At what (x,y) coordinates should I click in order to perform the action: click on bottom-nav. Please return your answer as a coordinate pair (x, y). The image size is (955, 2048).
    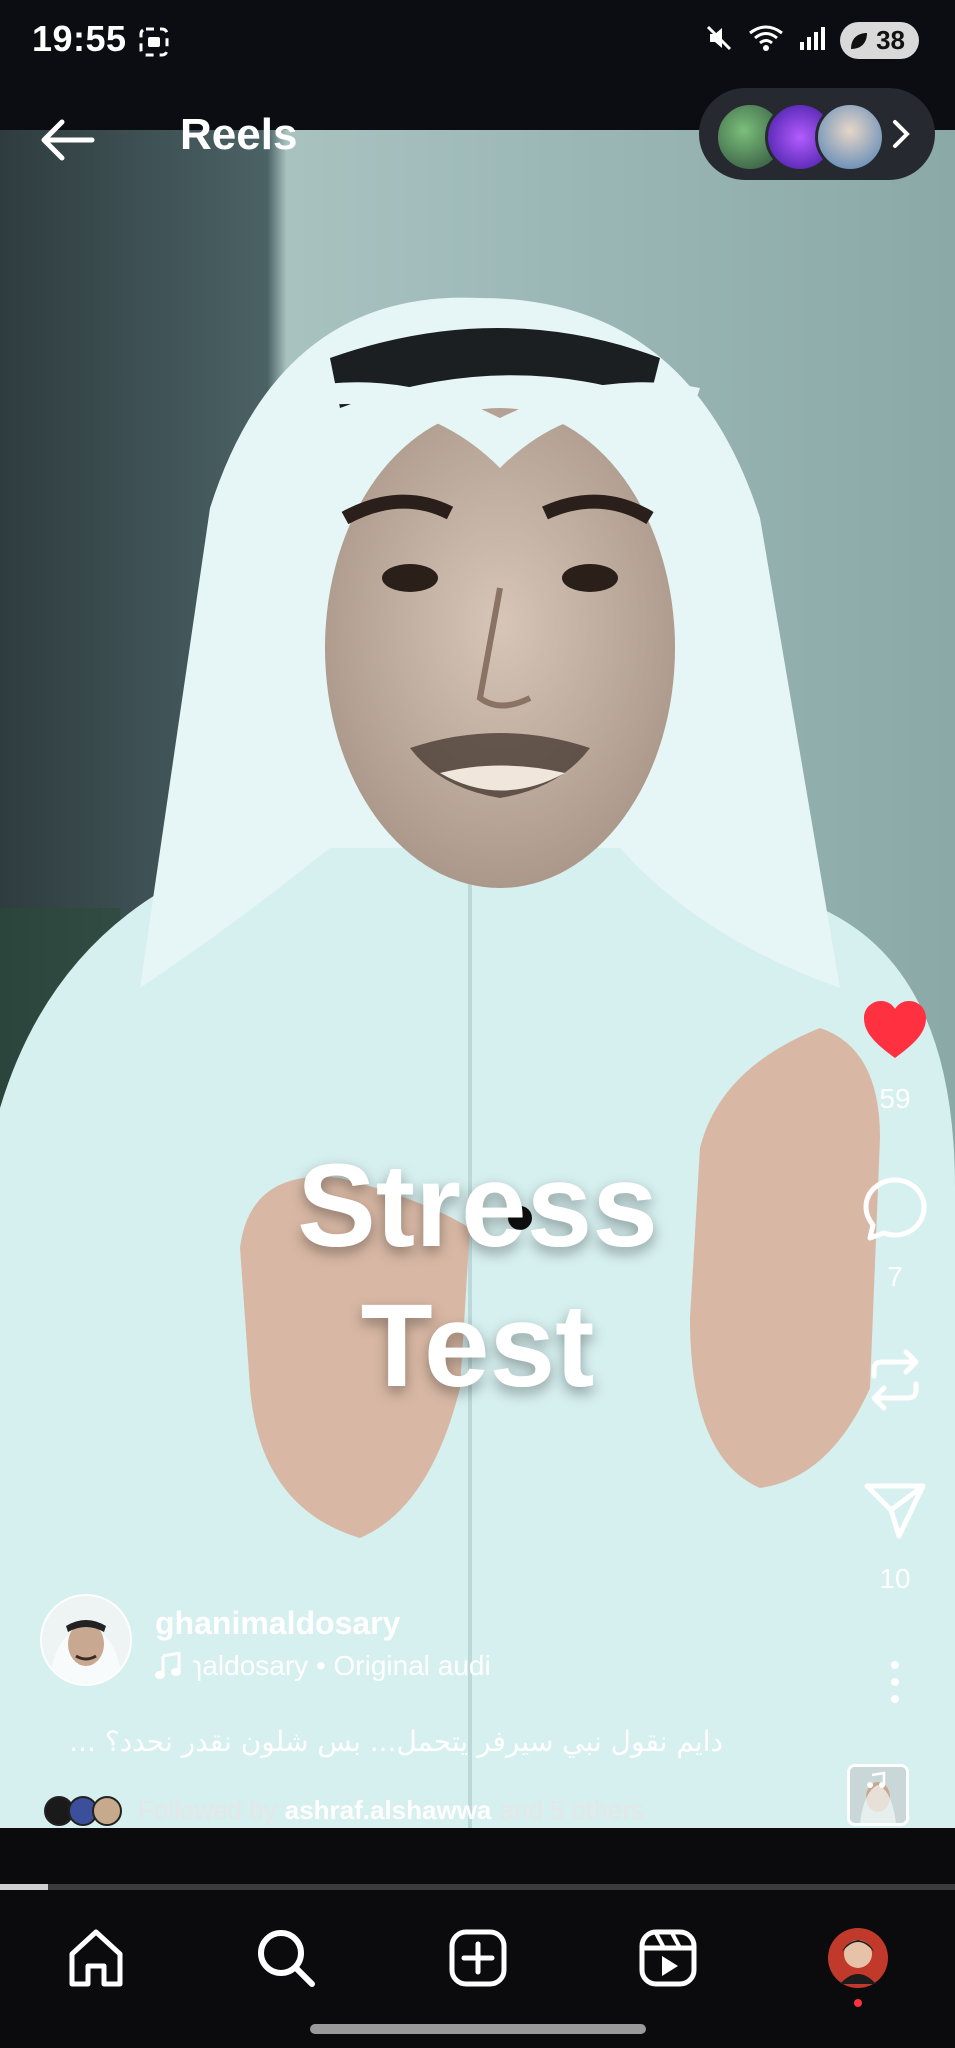
    Looking at the image, I should click on (477, 1969).